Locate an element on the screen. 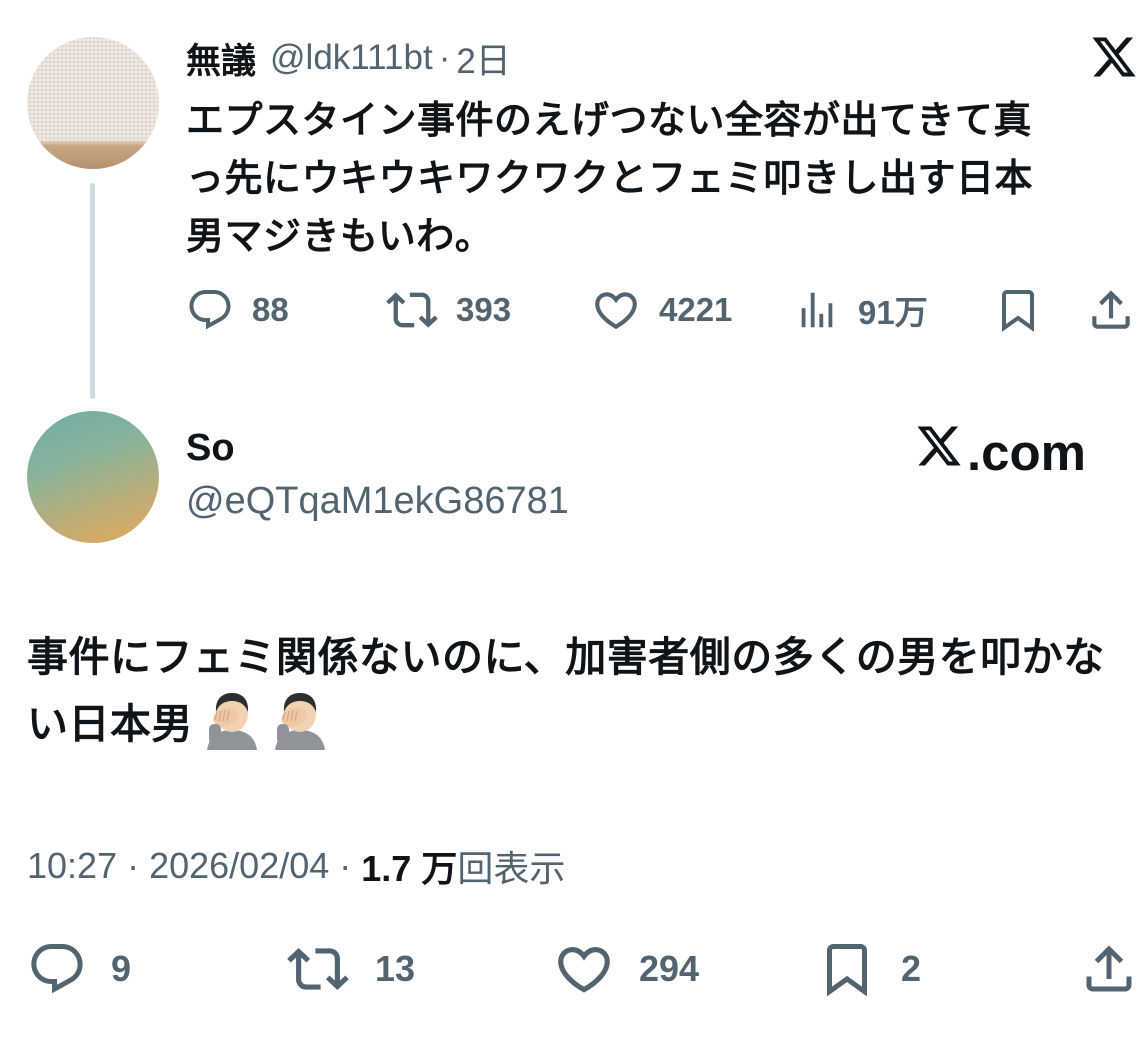 This screenshot has width=1143, height=1042. main-bookmark-button: 2 is located at coordinates (869, 969).